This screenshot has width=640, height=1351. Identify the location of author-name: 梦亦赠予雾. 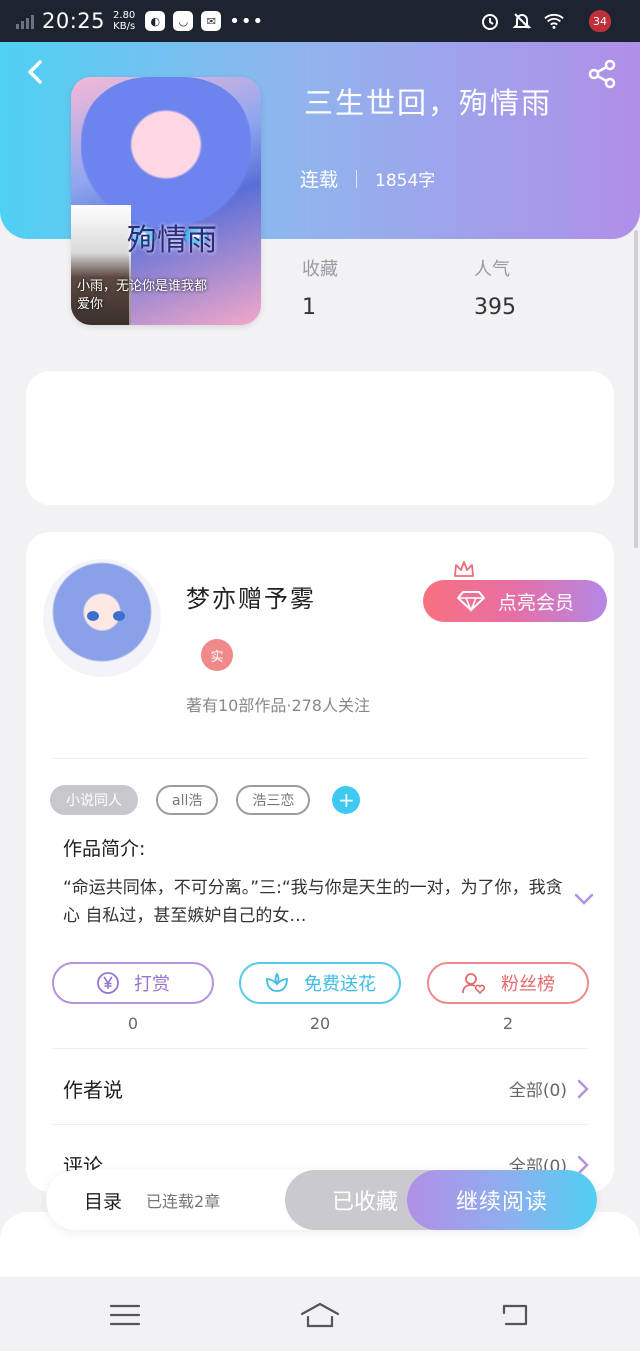
(251, 596).